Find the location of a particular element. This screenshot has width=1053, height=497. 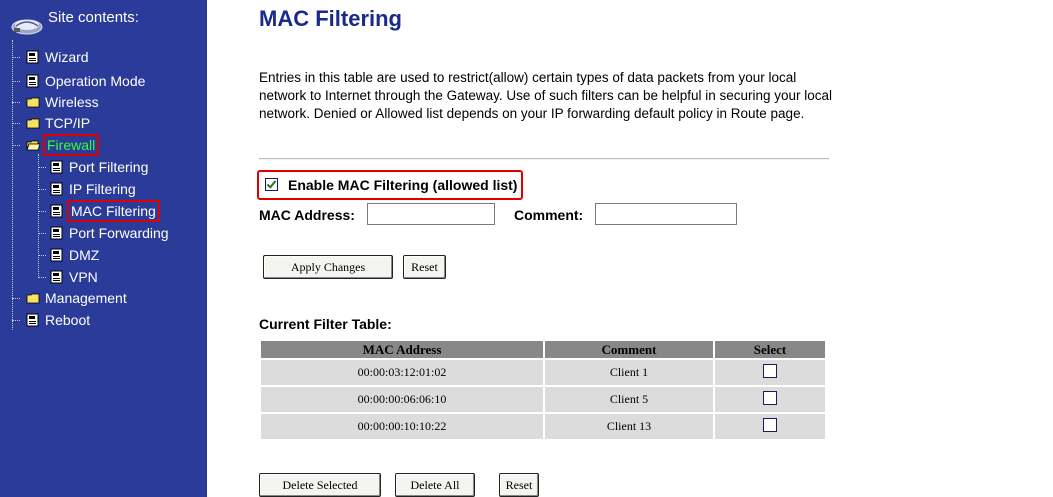

sidebar-item-mac-filtering: MAC Filtering is located at coordinates (99, 211).